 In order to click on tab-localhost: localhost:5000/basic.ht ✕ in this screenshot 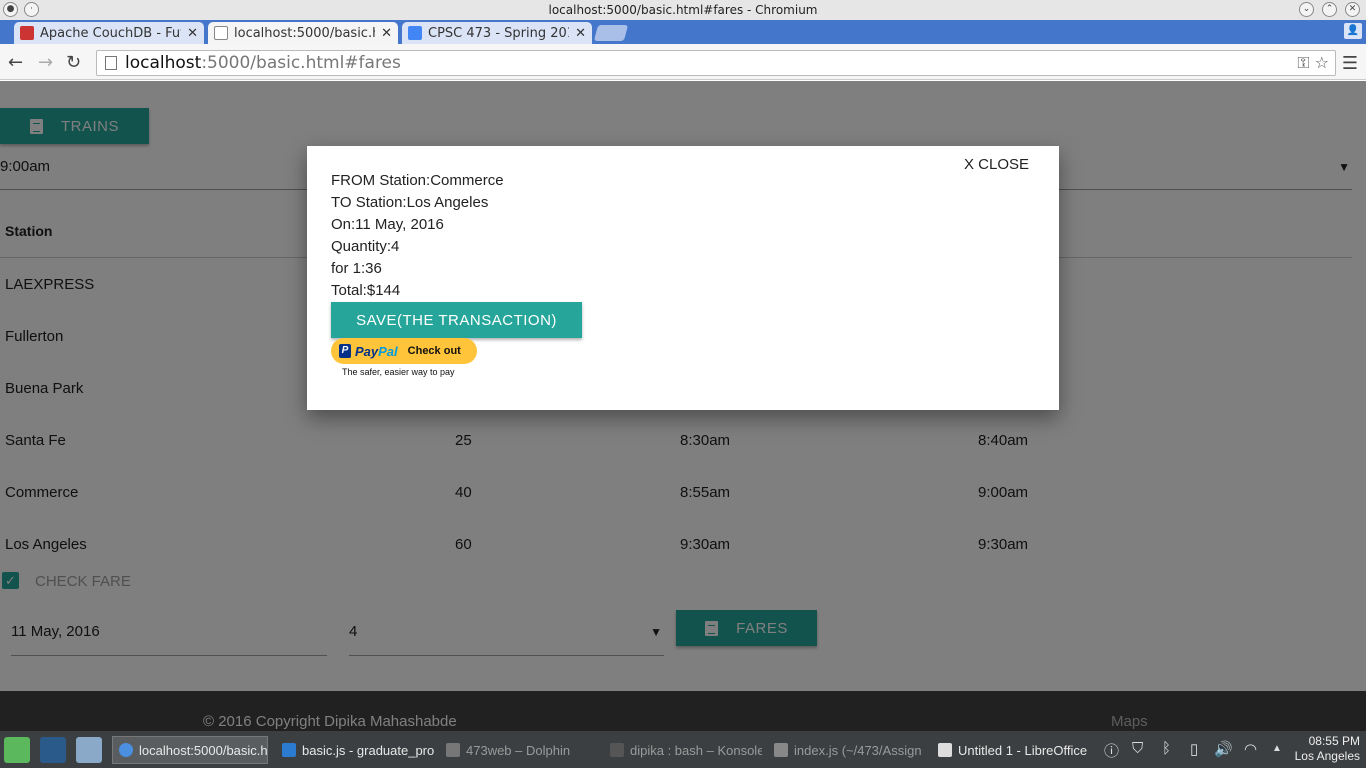, I will do `click(303, 33)`.